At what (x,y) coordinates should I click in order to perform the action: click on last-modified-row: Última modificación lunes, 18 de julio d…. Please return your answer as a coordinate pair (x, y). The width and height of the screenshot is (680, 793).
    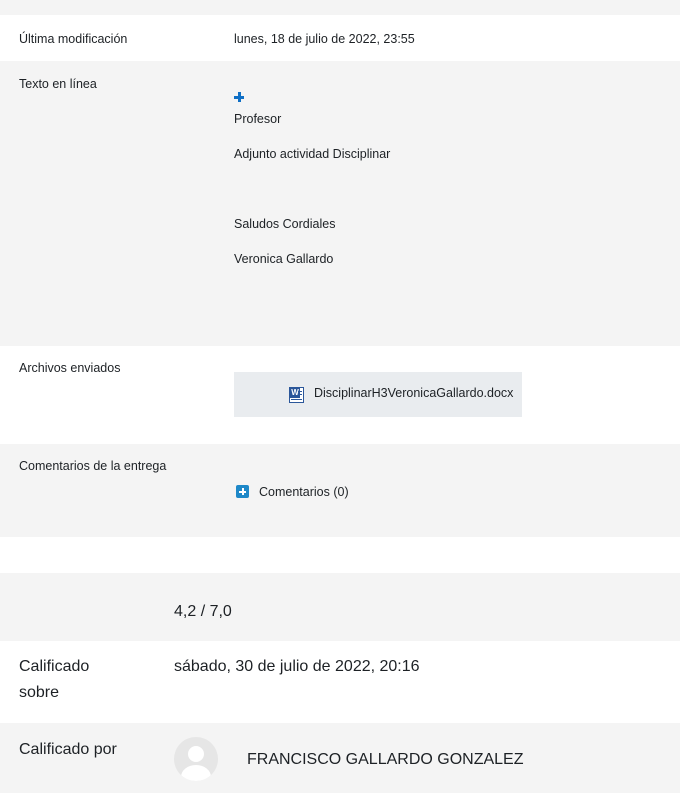
    Looking at the image, I should click on (340, 38).